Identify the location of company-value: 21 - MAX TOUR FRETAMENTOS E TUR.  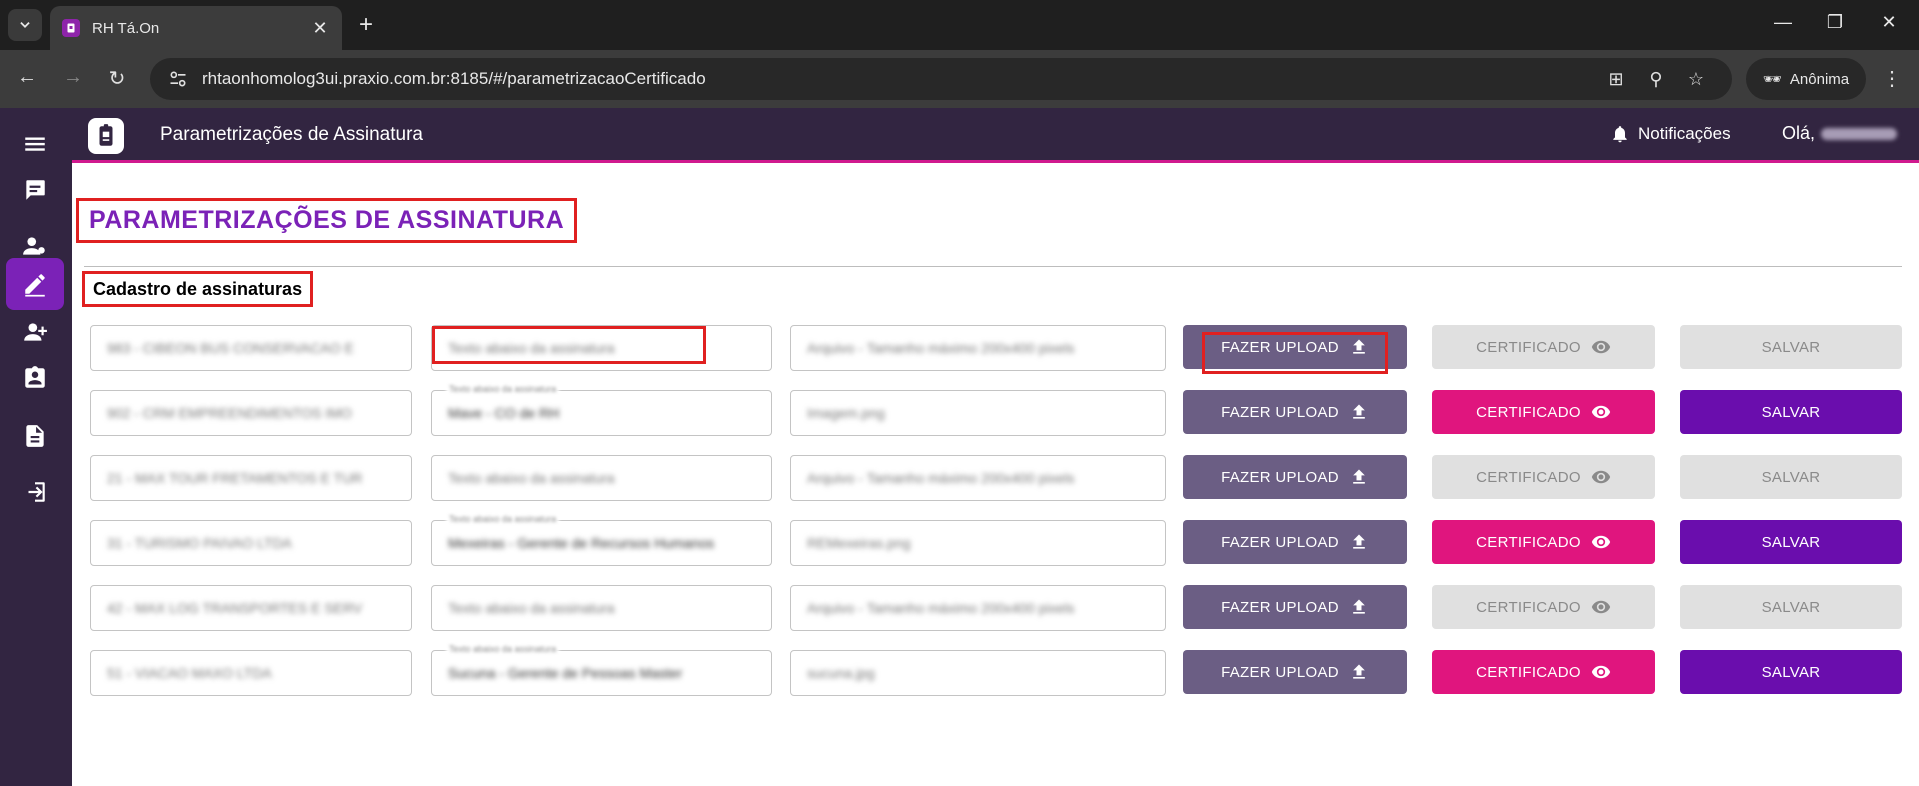
(235, 478).